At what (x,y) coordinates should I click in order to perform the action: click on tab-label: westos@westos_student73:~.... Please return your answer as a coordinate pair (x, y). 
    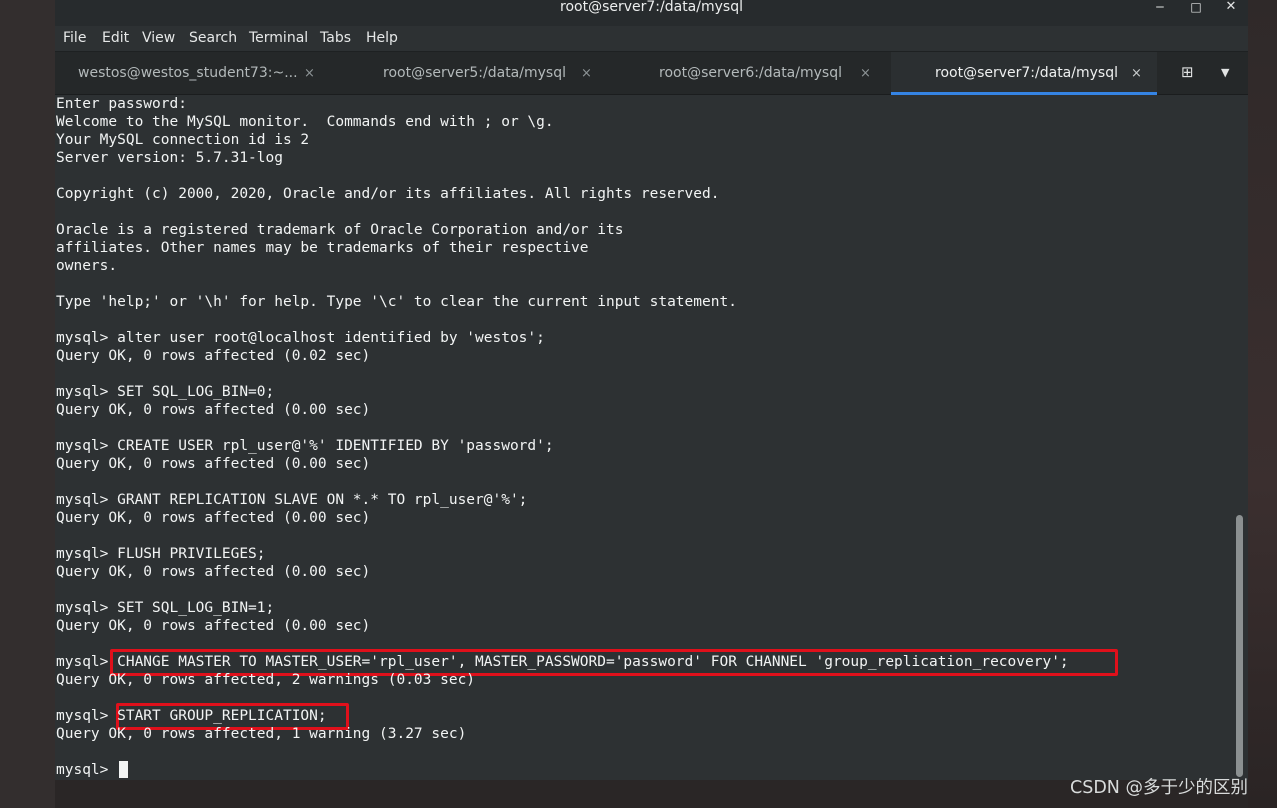
    Looking at the image, I should click on (188, 73).